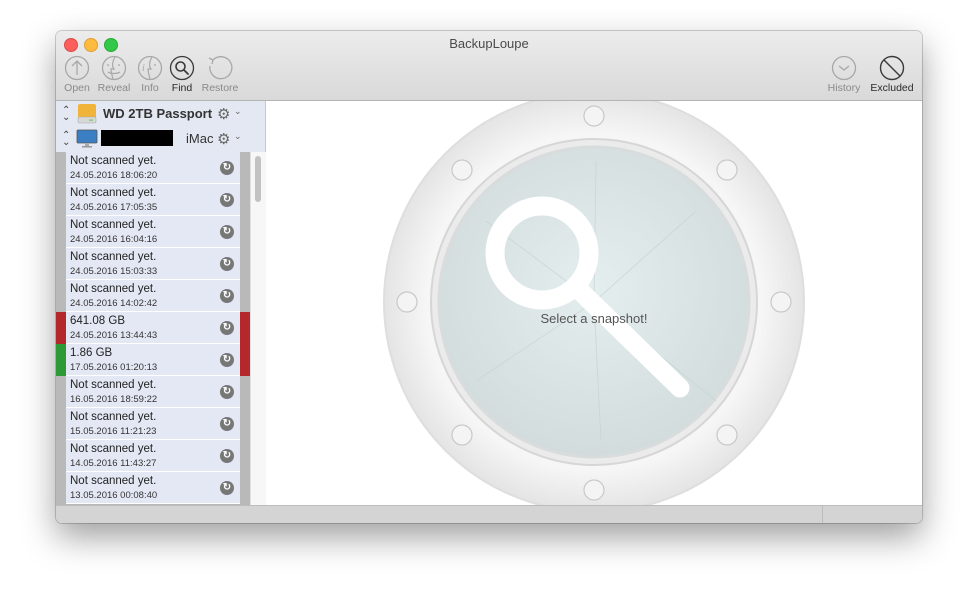  I want to click on snapshot-row-body: Not scanned yet. 24.05.2016 15:03:33 ↻, so click(153, 264).